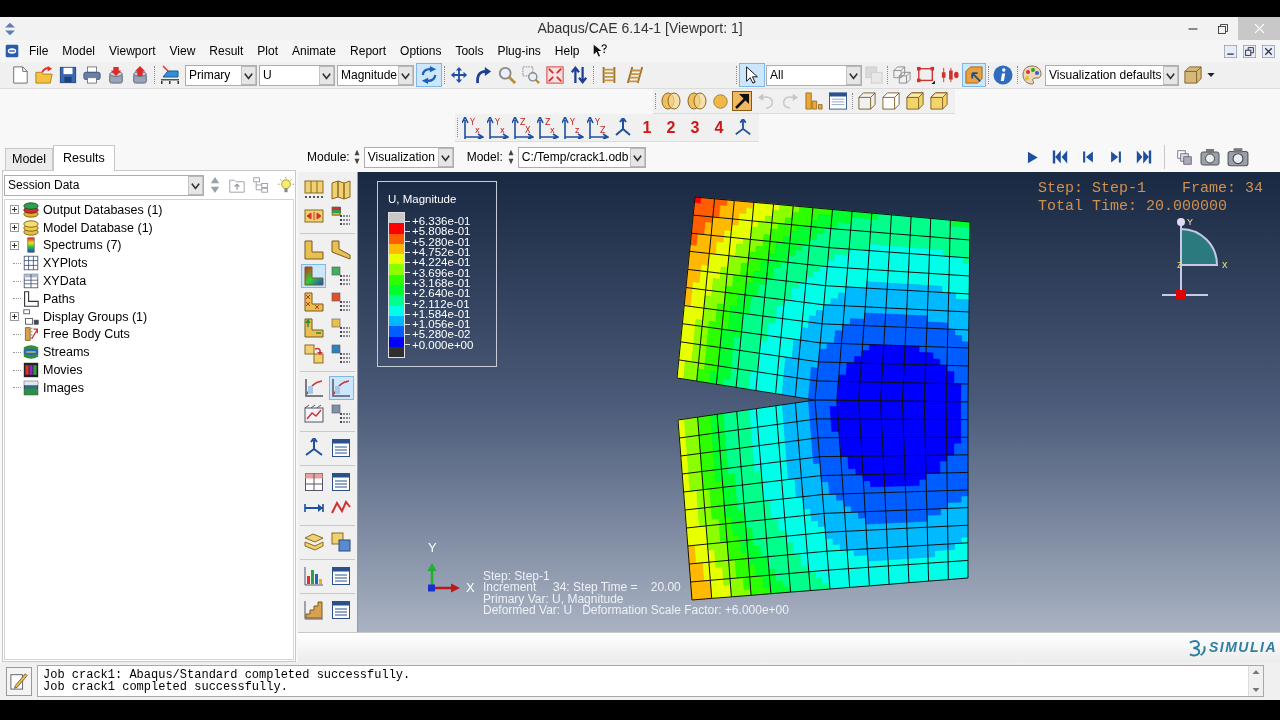 The height and width of the screenshot is (720, 1280). I want to click on folder-up-icon, so click(237, 185).